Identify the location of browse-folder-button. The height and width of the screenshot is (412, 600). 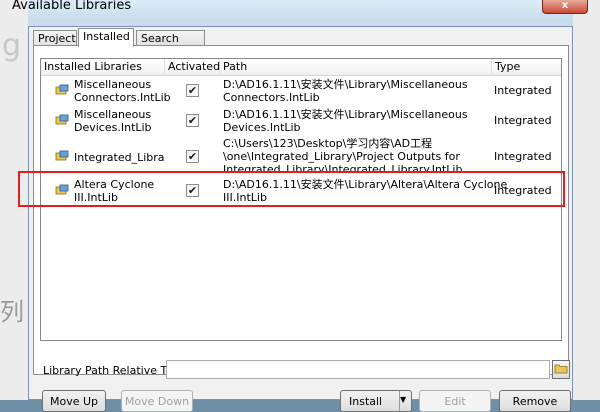
(561, 369).